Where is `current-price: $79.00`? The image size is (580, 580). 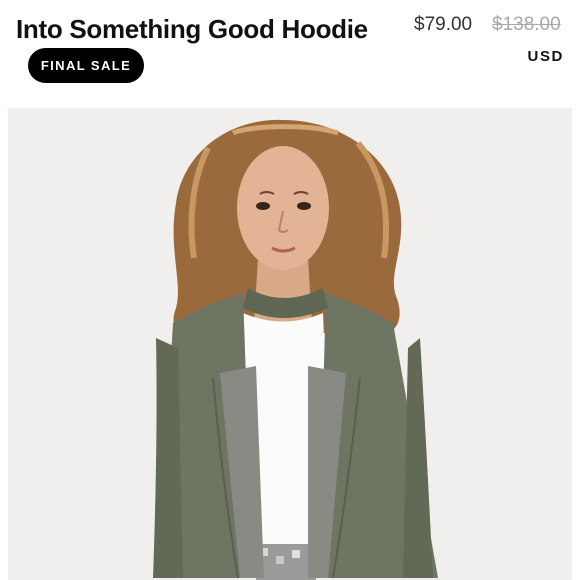 current-price: $79.00 is located at coordinates (443, 24).